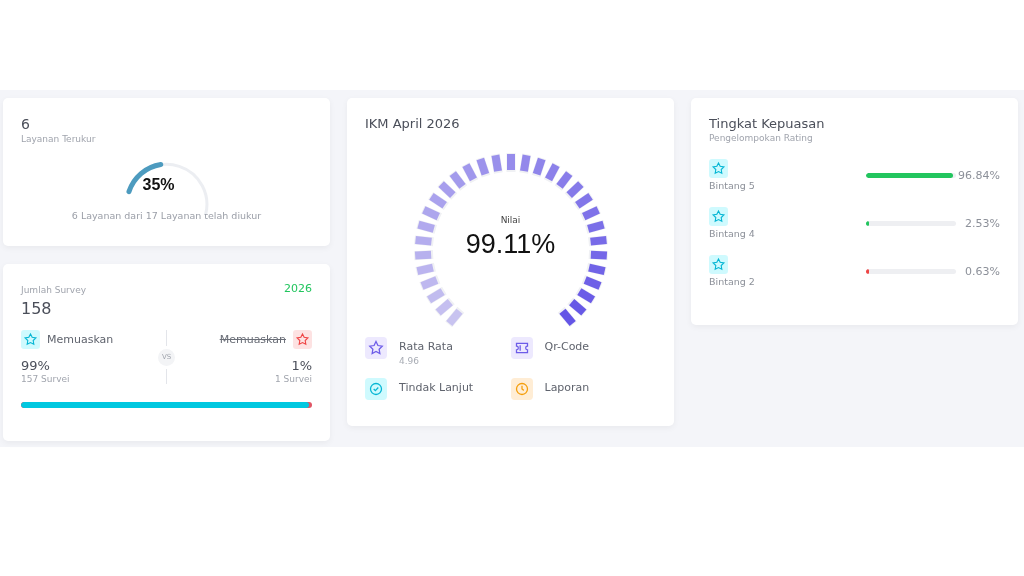 This screenshot has height=576, width=1024. I want to click on rating-label: Bintang 5, so click(732, 185).